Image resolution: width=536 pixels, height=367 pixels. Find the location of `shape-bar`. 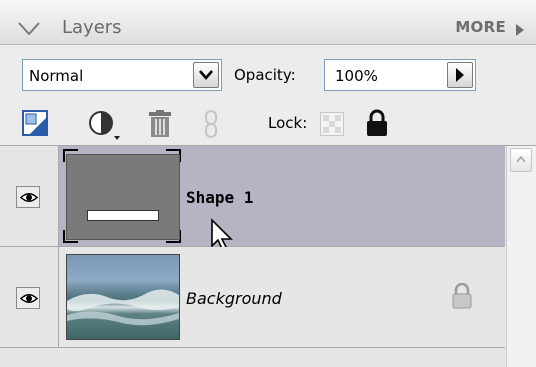

shape-bar is located at coordinates (123, 215).